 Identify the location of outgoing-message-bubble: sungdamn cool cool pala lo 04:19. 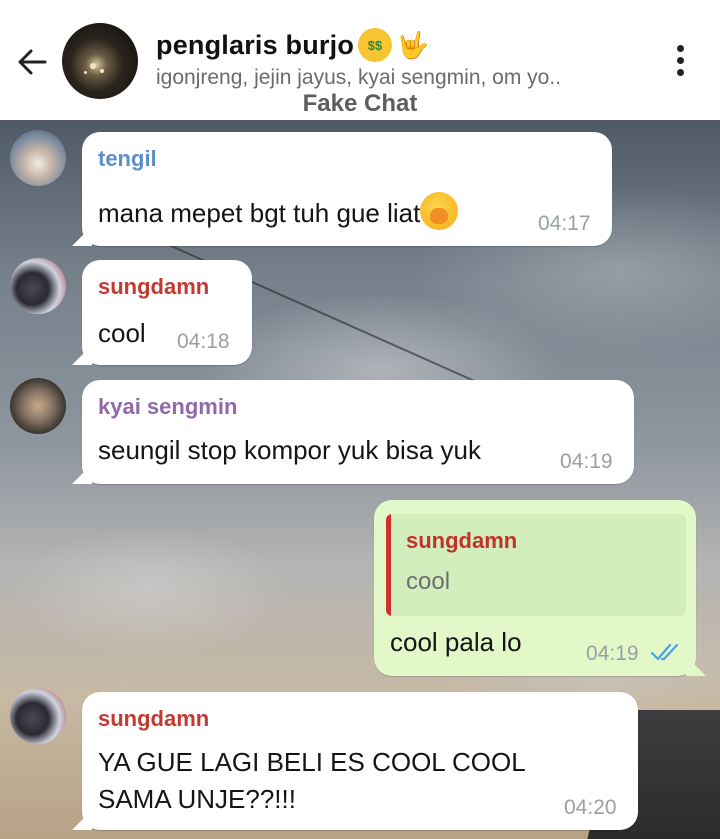
(535, 588).